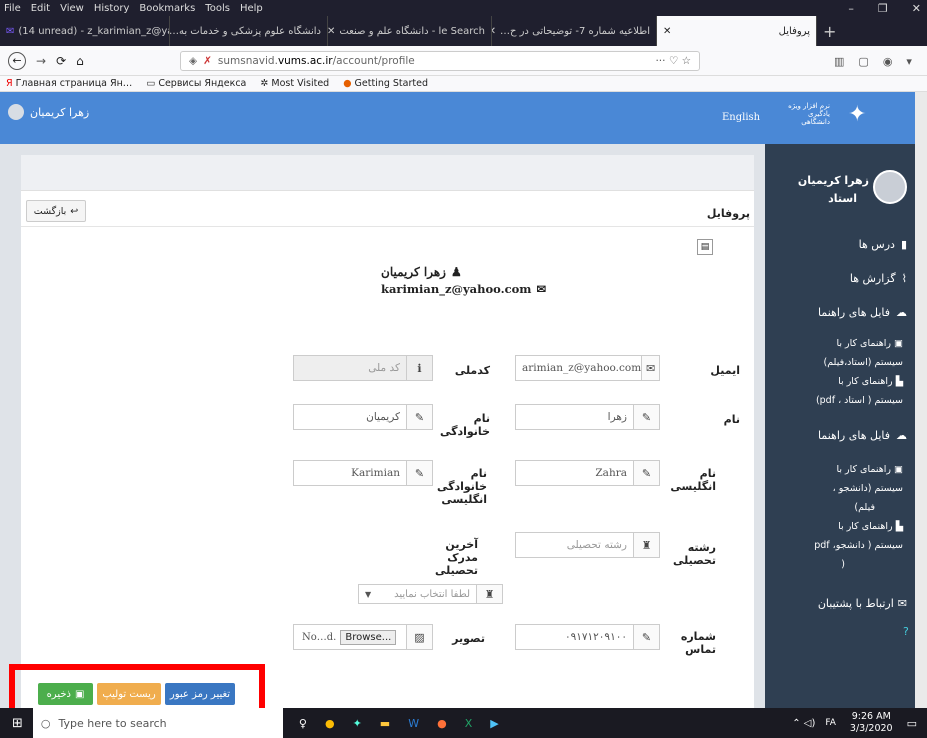 The image size is (927, 738). What do you see at coordinates (112, 8) in the screenshot?
I see `menu-history: History` at bounding box center [112, 8].